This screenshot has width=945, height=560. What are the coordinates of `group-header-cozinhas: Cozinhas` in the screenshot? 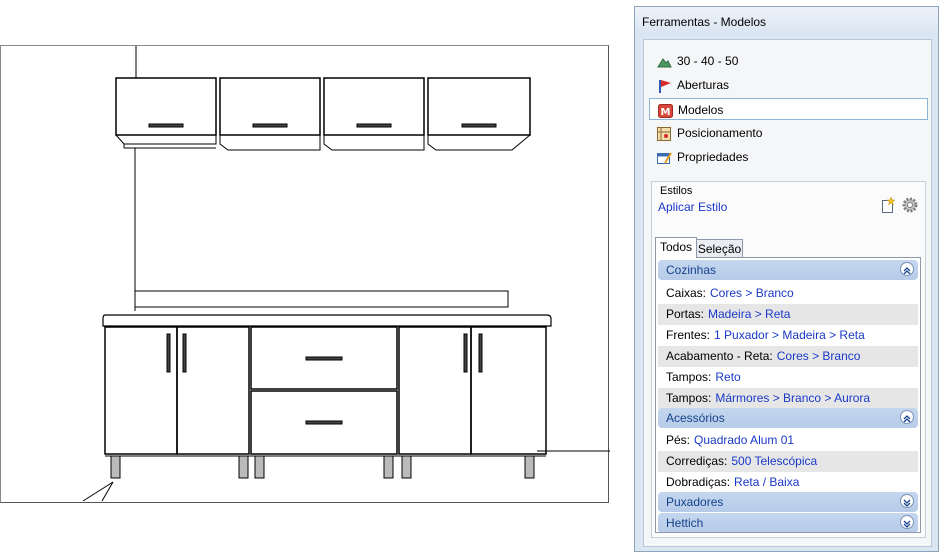 It's located at (788, 270).